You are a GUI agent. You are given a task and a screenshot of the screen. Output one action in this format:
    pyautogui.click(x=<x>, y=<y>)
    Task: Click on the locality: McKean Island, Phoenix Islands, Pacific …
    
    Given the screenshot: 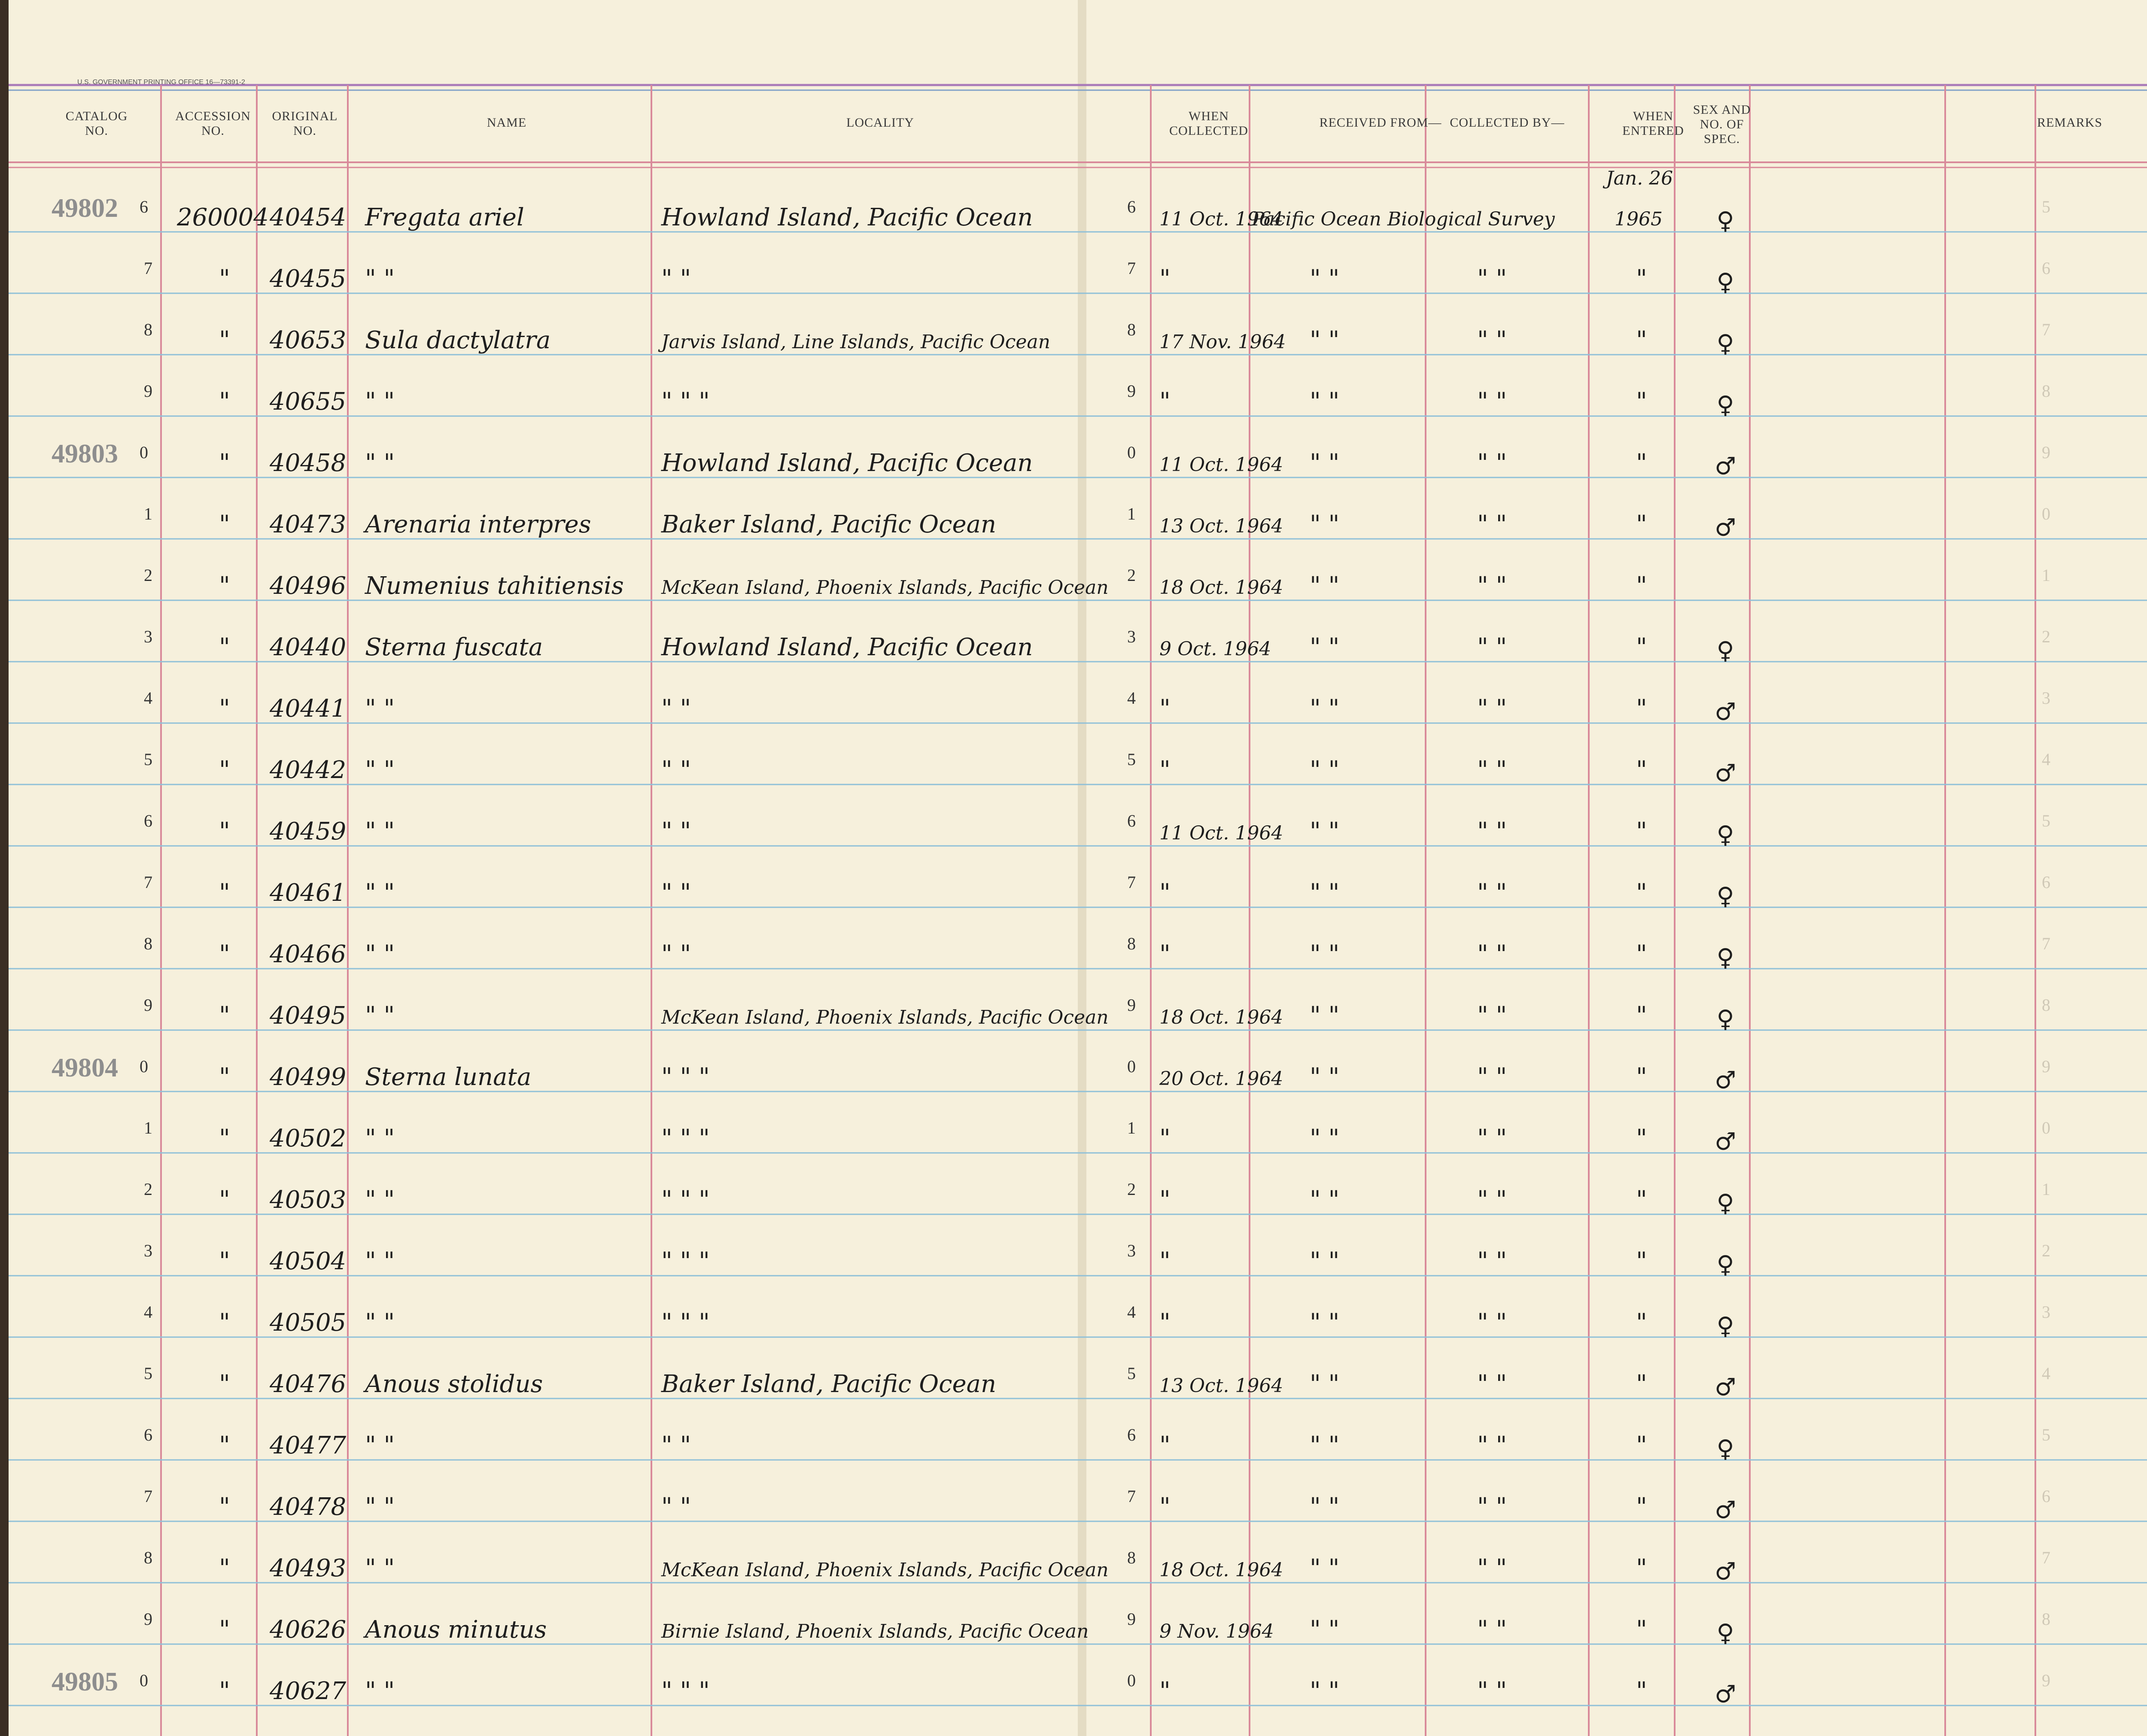 What is the action you would take?
    pyautogui.click(x=885, y=1570)
    